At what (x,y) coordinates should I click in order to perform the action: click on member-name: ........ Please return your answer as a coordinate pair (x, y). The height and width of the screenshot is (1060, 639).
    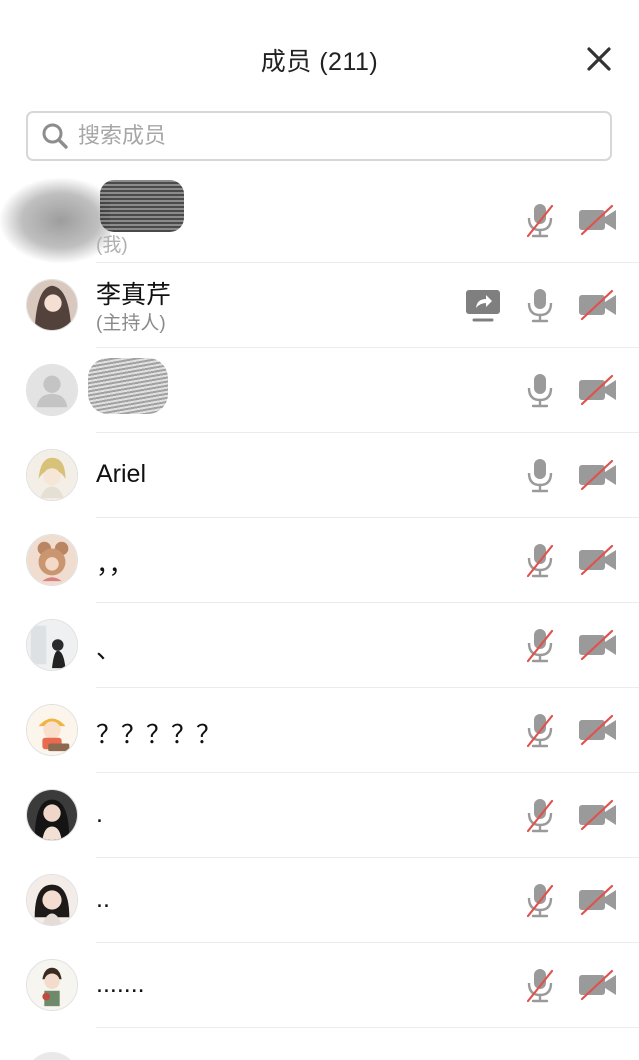
    Looking at the image, I should click on (120, 984).